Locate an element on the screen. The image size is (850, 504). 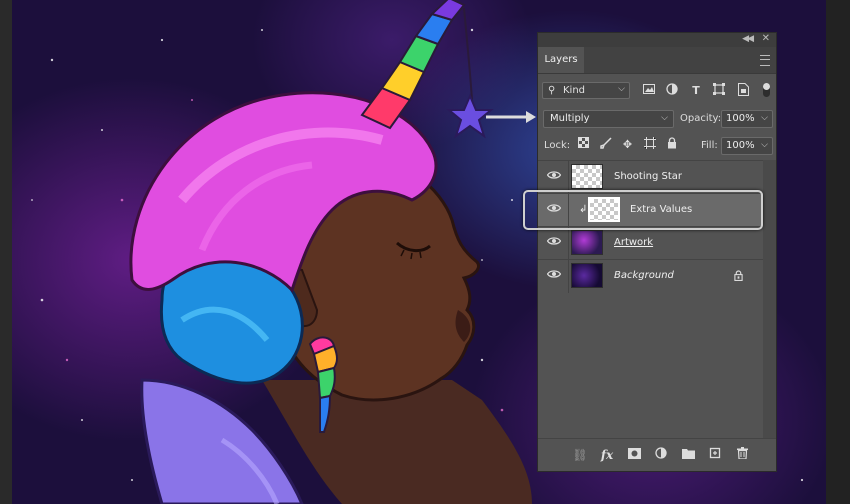
panel-tab-bar: Layers is located at coordinates (657, 60).